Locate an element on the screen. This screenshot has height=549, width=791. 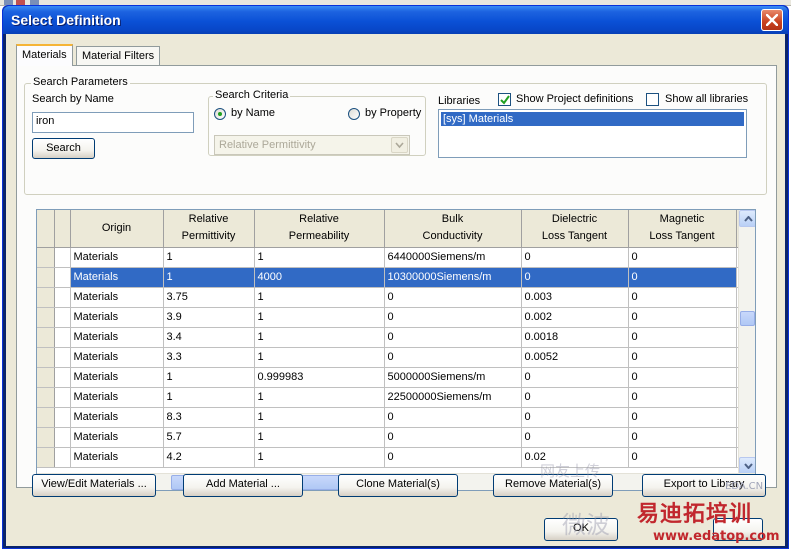
table-row: Materials 1 4000 10300000Siemens/m 0 0 is located at coordinates (391, 277).